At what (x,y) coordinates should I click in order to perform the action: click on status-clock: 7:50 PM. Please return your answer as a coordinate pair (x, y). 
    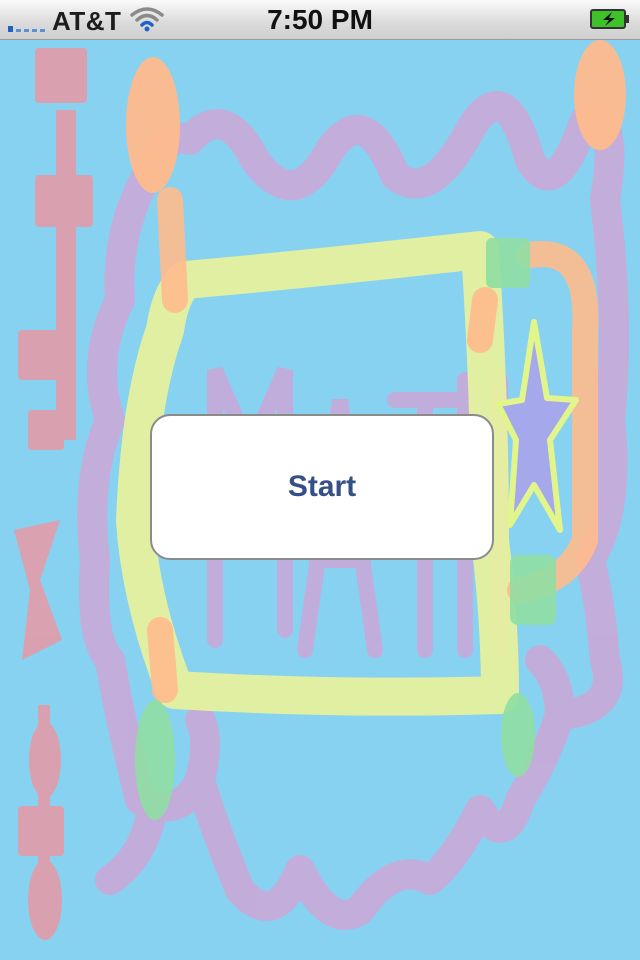
    Looking at the image, I should click on (320, 19).